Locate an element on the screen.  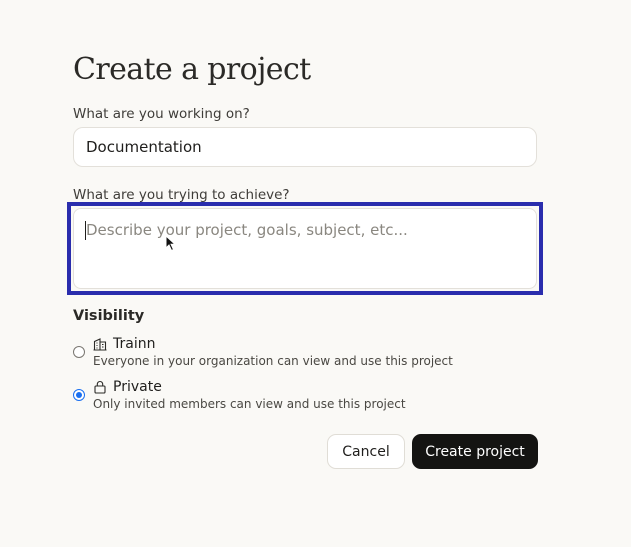
visibility-option-private: Private is located at coordinates (127, 387).